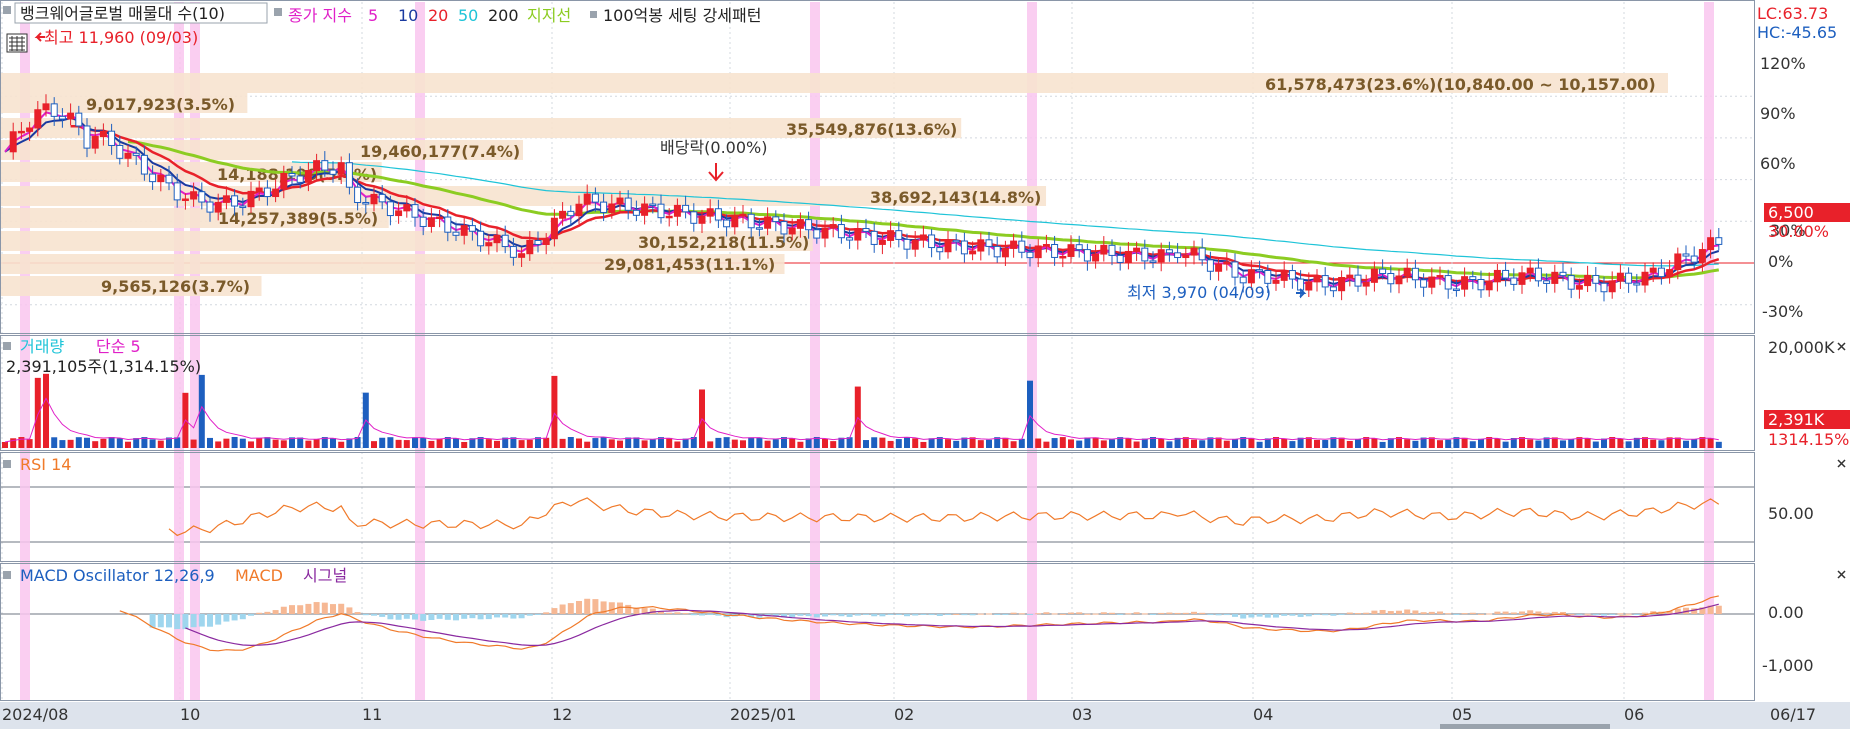 The width and height of the screenshot is (1850, 729). I want to click on dividend-label: 배당락(0.00%), so click(713, 147).